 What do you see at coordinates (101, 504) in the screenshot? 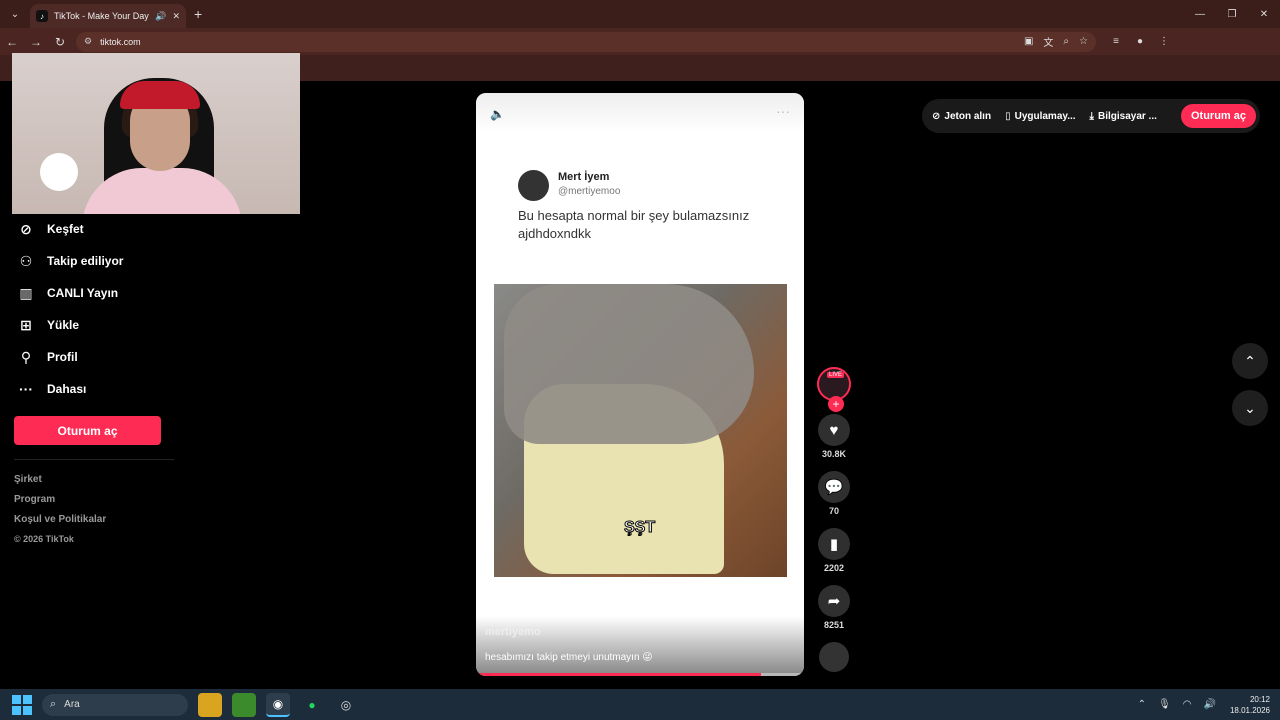
I see `link-program: Program` at bounding box center [101, 504].